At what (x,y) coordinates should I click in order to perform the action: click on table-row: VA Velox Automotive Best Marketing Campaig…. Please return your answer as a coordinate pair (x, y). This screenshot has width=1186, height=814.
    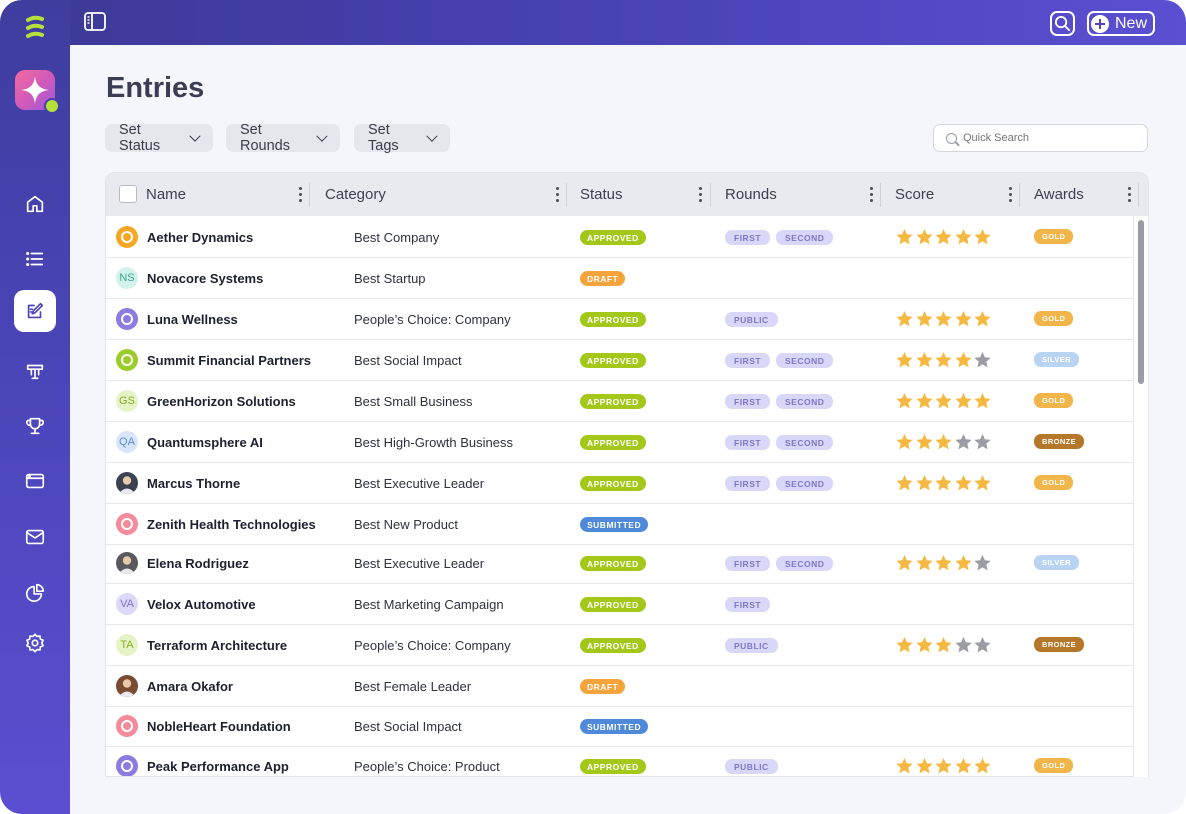
    Looking at the image, I should click on (621, 604).